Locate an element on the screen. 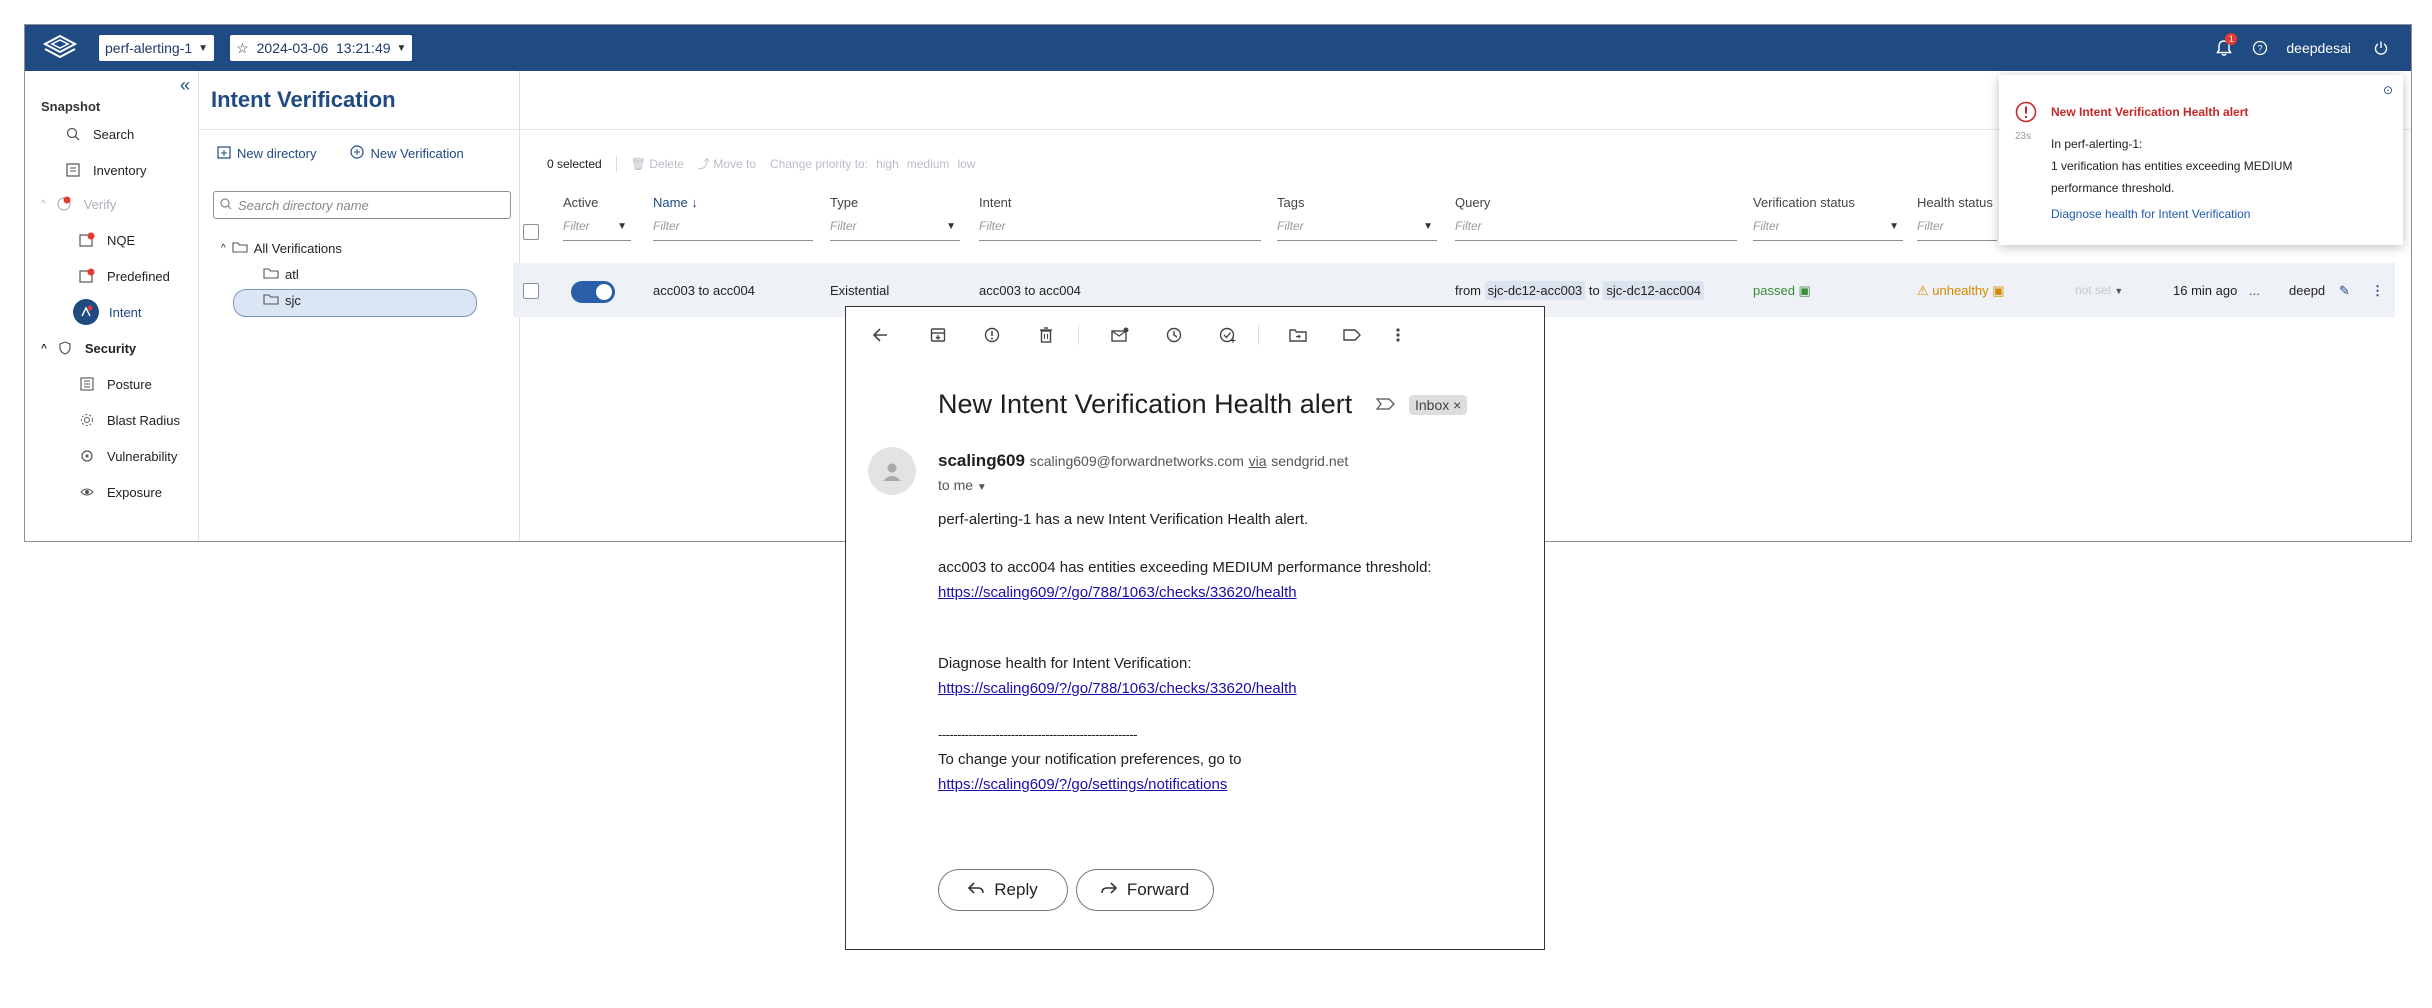 The width and height of the screenshot is (2432, 1008). snooze-clock-icon is located at coordinates (1174, 335).